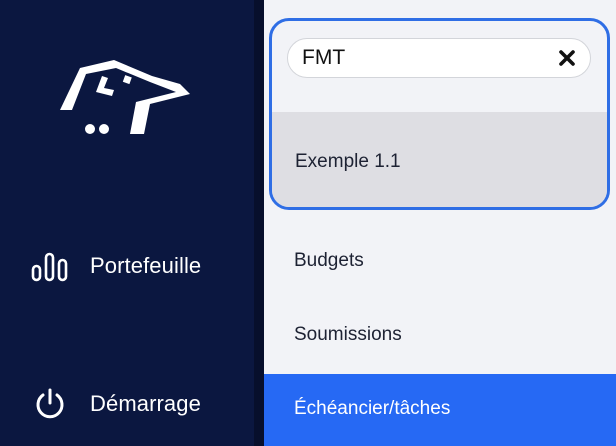 This screenshot has height=446, width=616. Describe the element at coordinates (348, 334) in the screenshot. I see `menu-item-label: Soumissions` at that location.